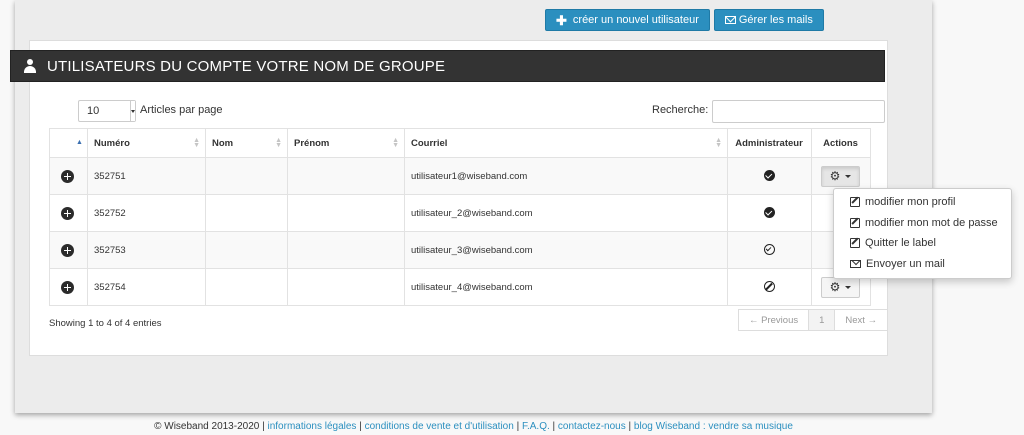 The width and height of the screenshot is (1024, 435). I want to click on column-header-actions: Actions, so click(841, 143).